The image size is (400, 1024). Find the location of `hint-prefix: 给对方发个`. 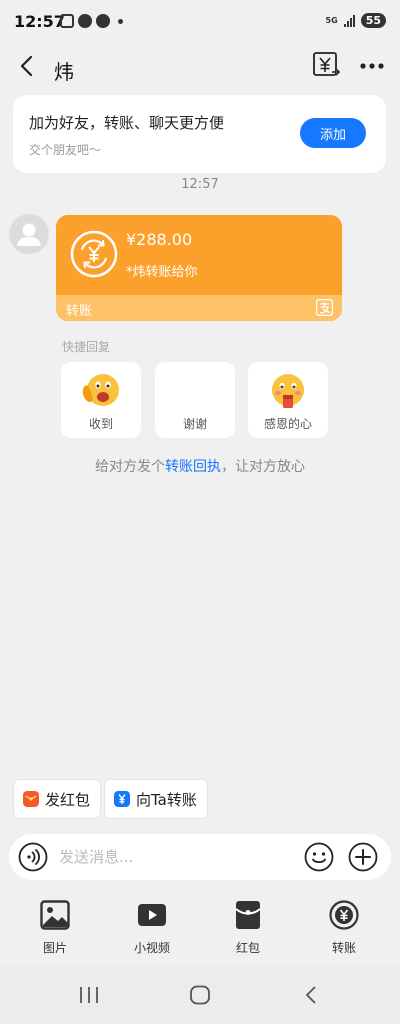

hint-prefix: 给对方发个 is located at coordinates (130, 467).